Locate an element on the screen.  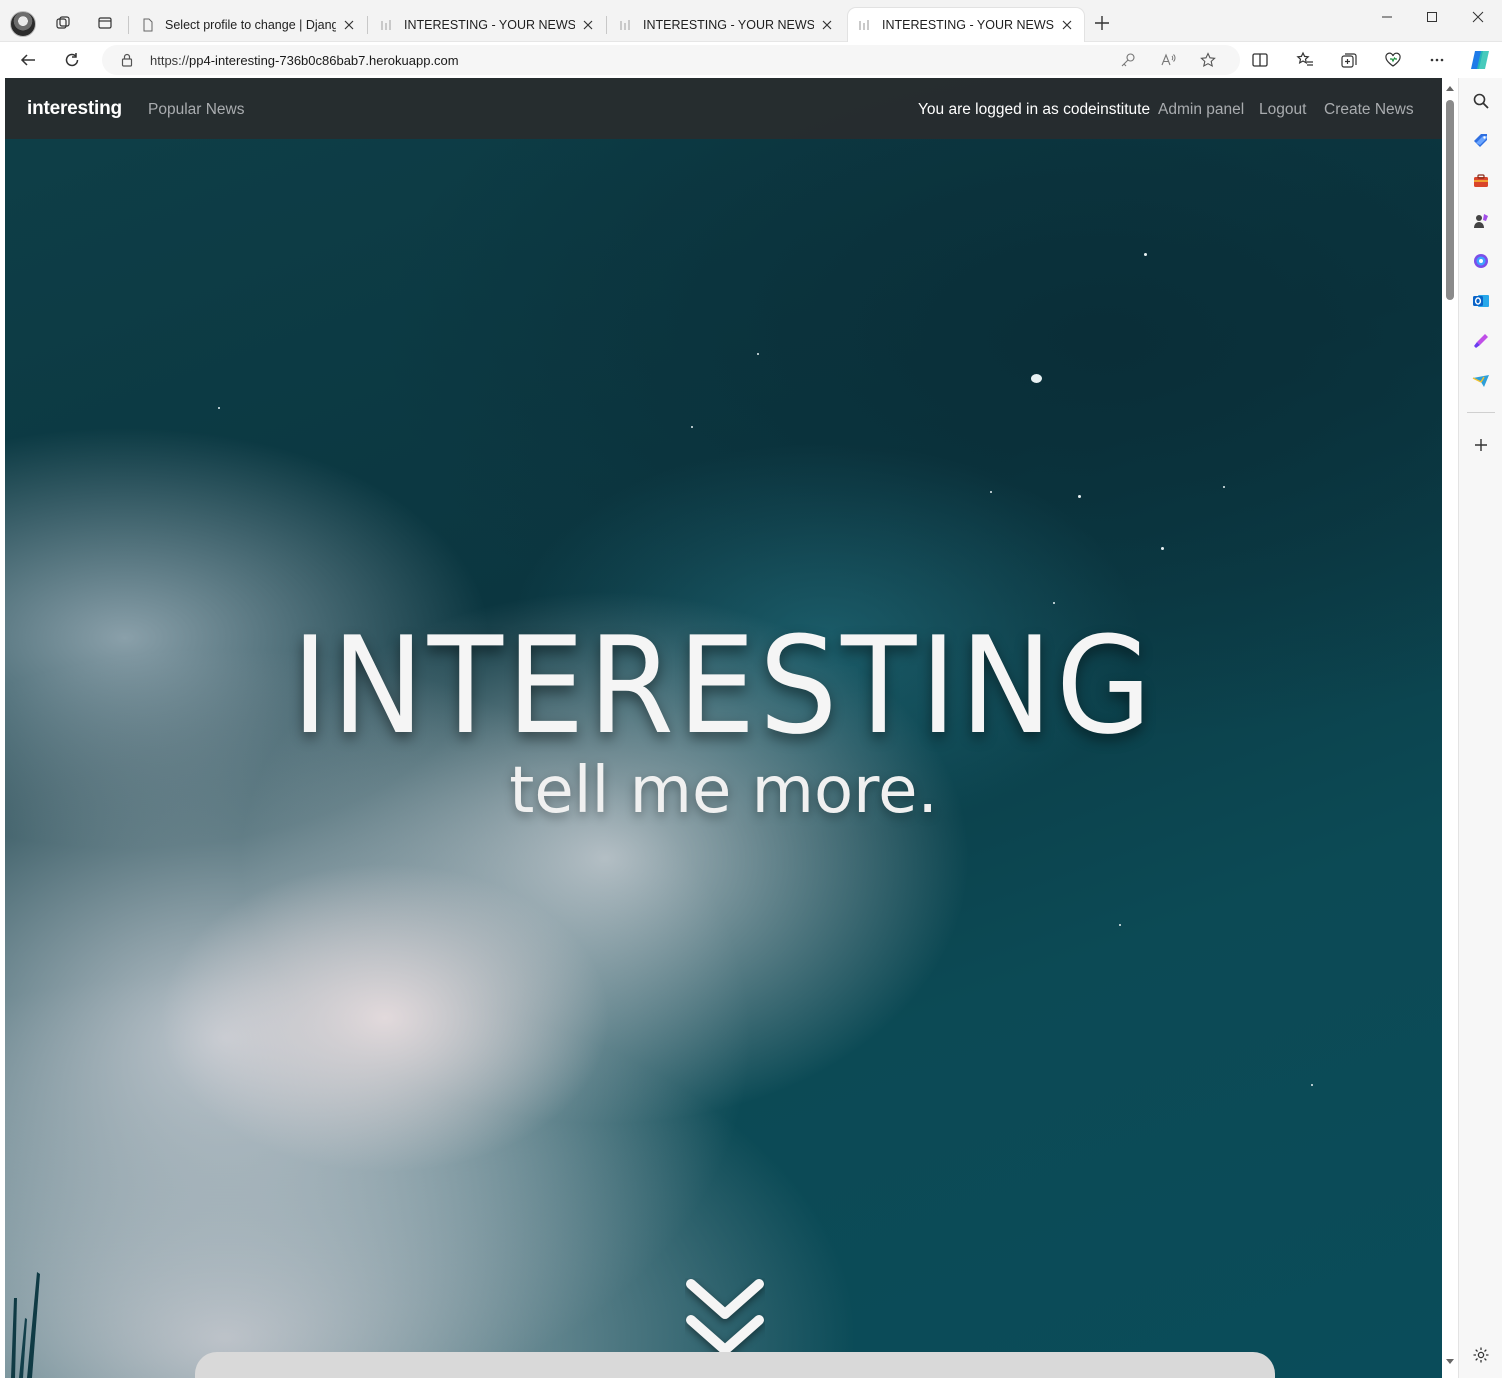
outlook-icon is located at coordinates (1481, 301).